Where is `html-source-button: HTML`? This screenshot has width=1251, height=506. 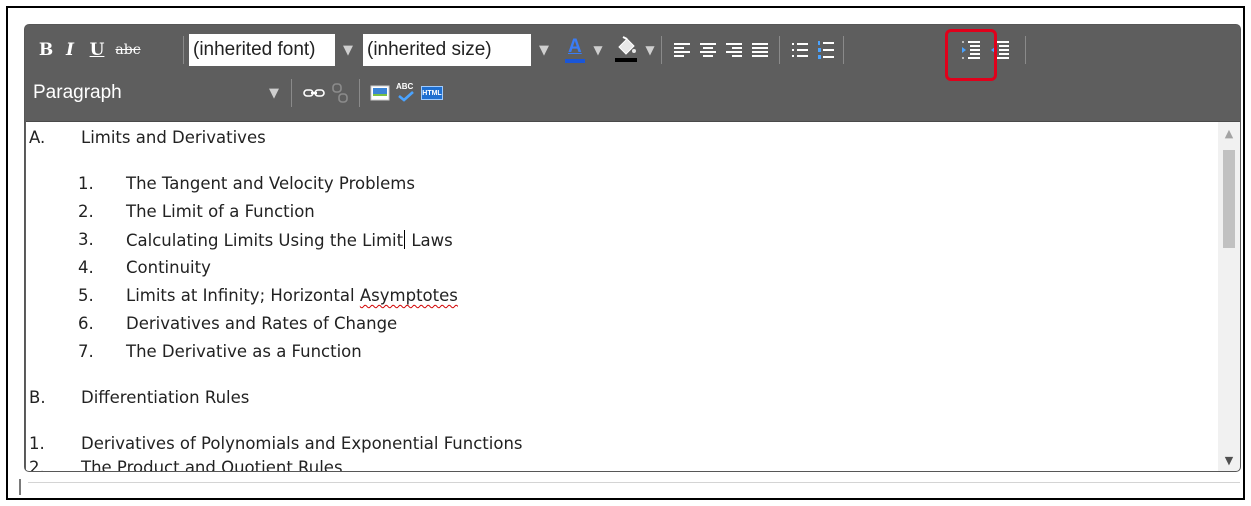 html-source-button: HTML is located at coordinates (432, 93).